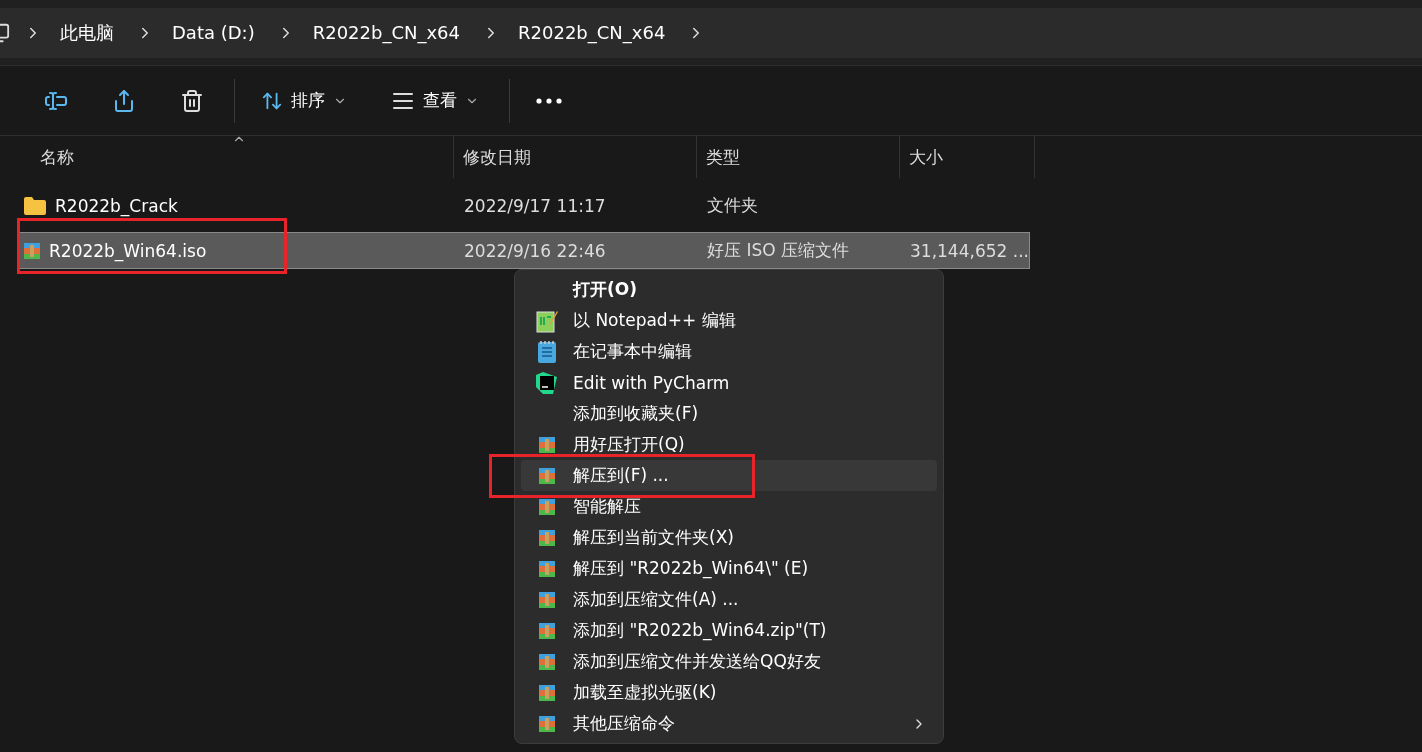  What do you see at coordinates (654, 320) in the screenshot?
I see `menu-item-label: 以 Notepad++ 编辑` at bounding box center [654, 320].